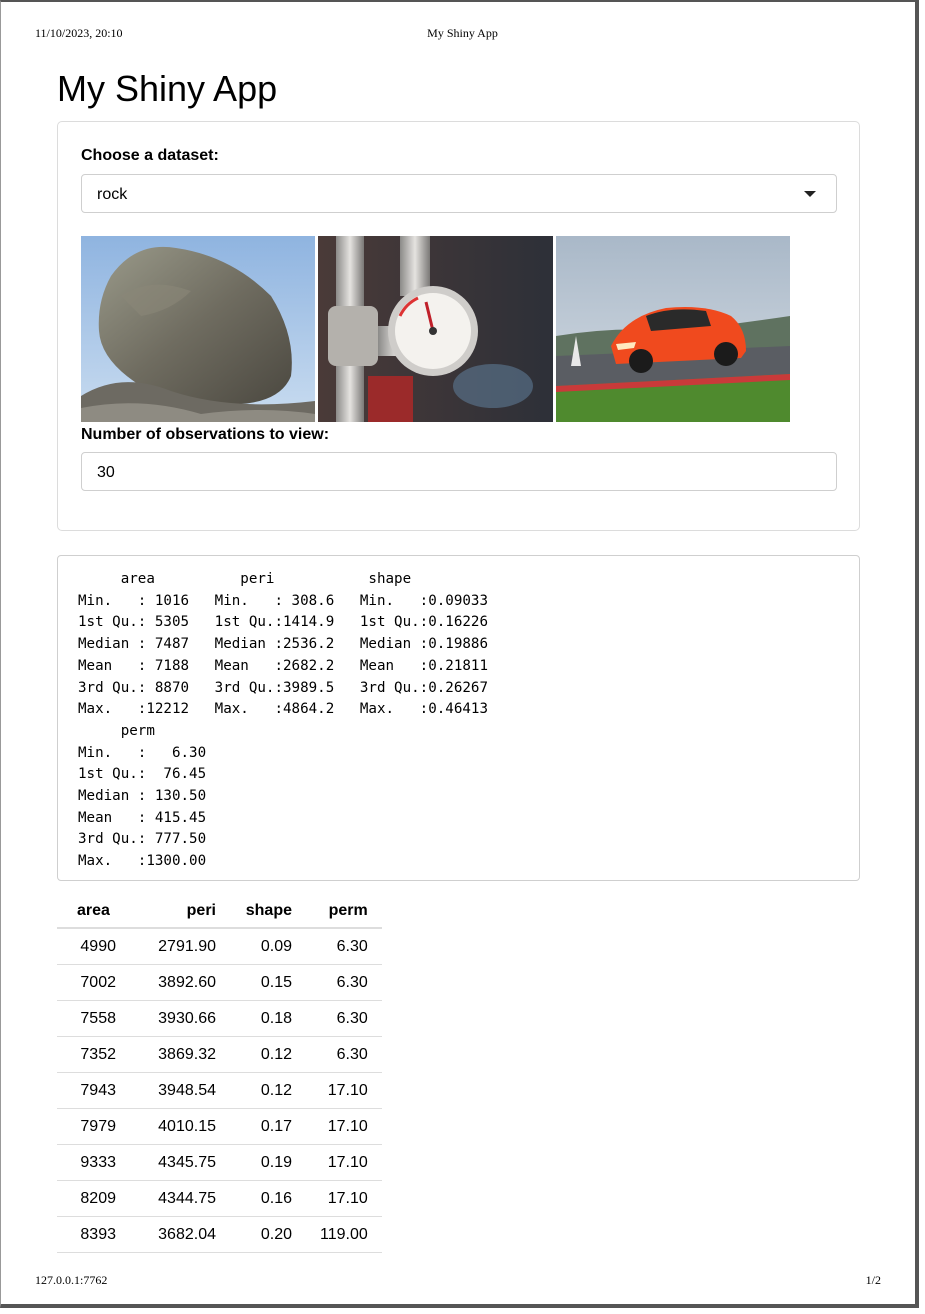 The image size is (925, 1314). What do you see at coordinates (268, 1126) in the screenshot?
I see `cell-shape: 0.17` at bounding box center [268, 1126].